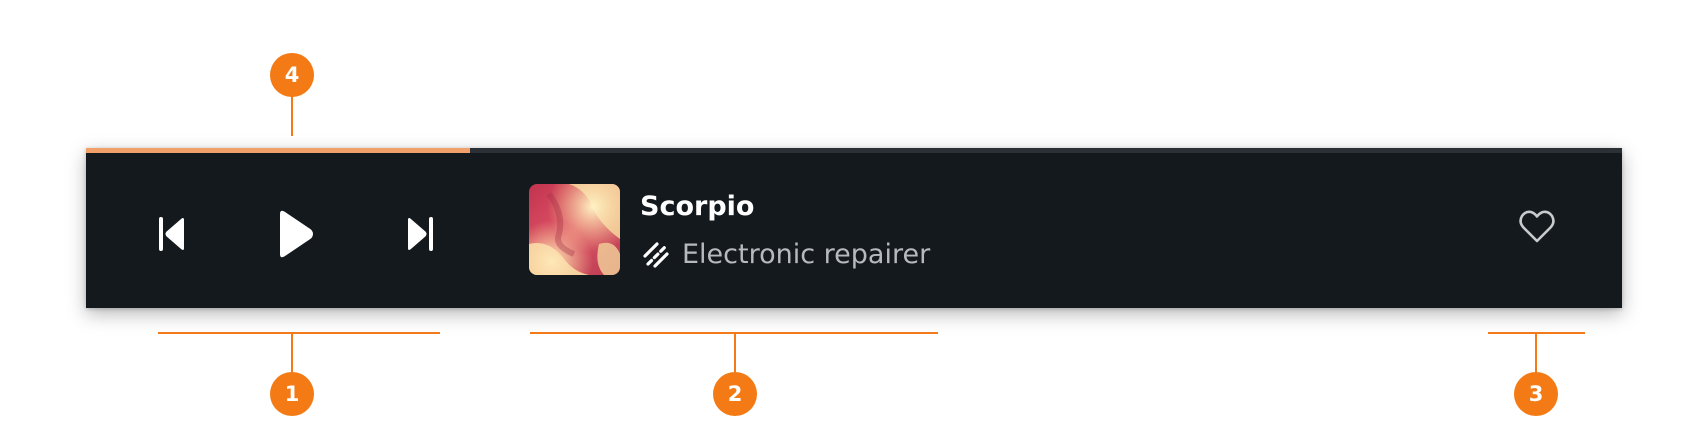  I want to click on progress-bar-fill, so click(278, 150).